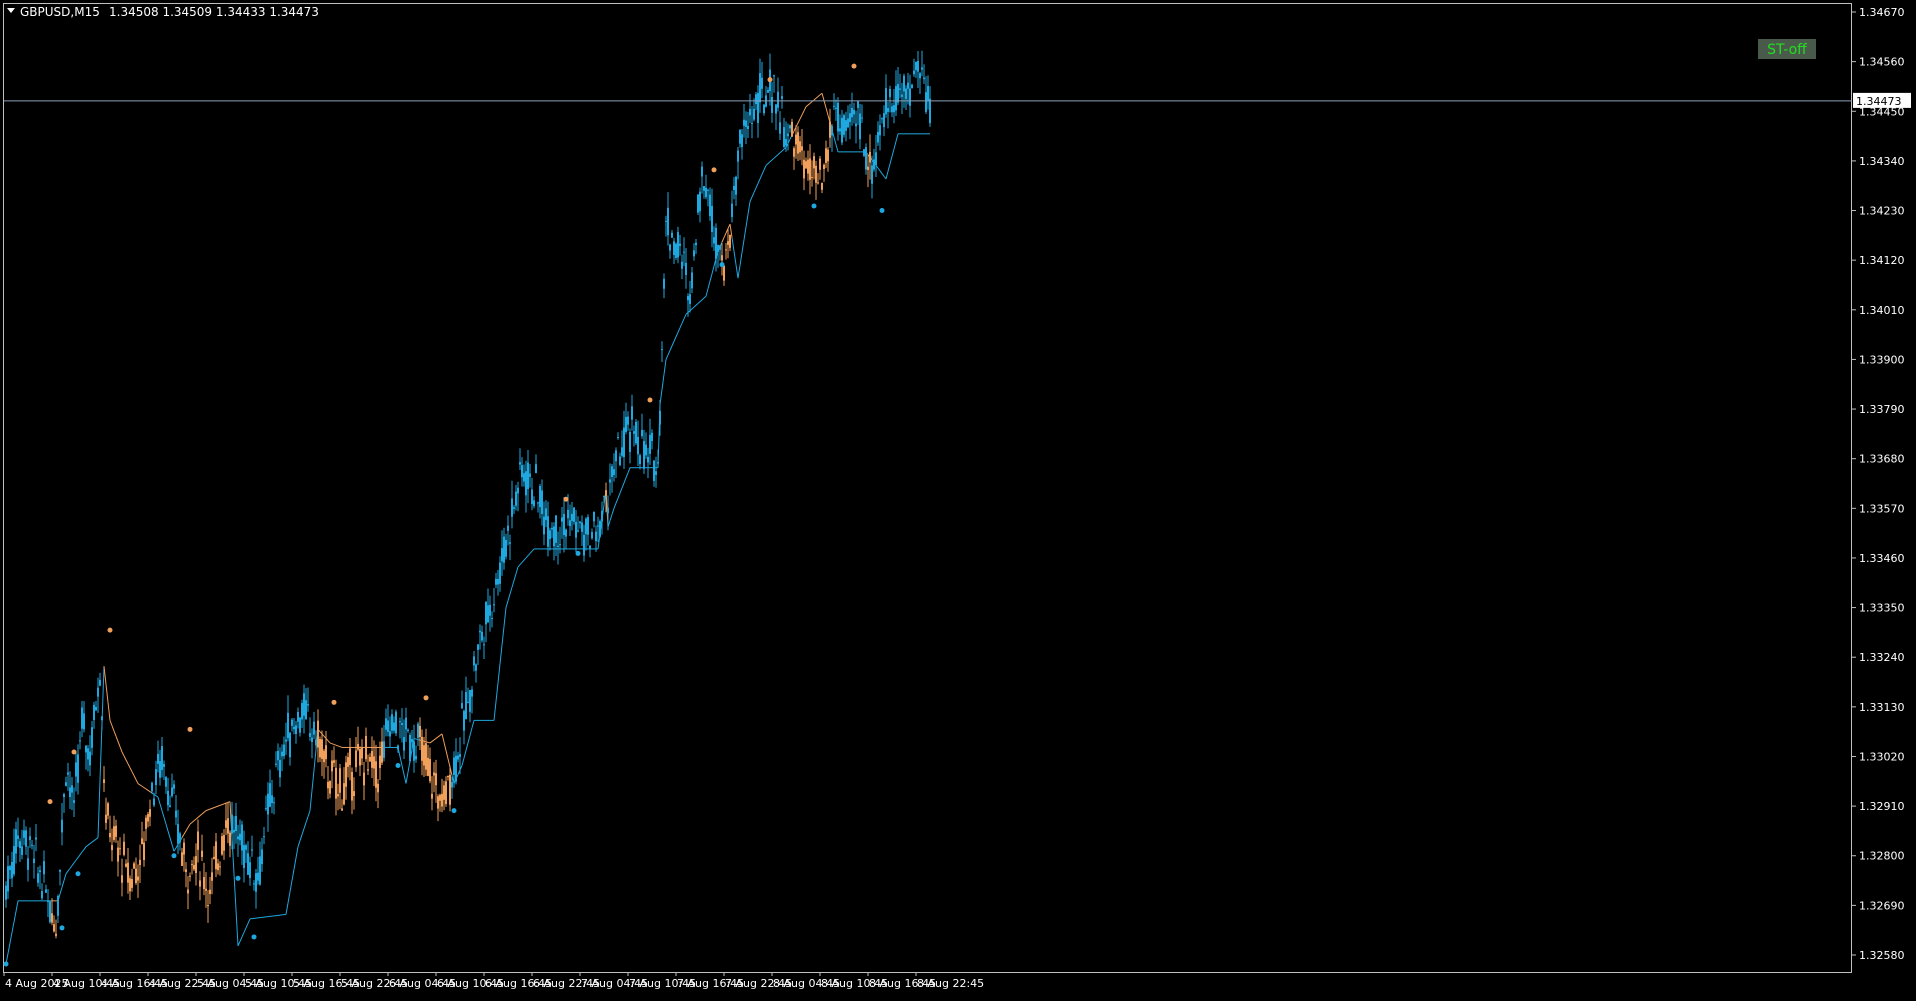  What do you see at coordinates (1882, 459) in the screenshot?
I see `y-tick-label: 1.33680` at bounding box center [1882, 459].